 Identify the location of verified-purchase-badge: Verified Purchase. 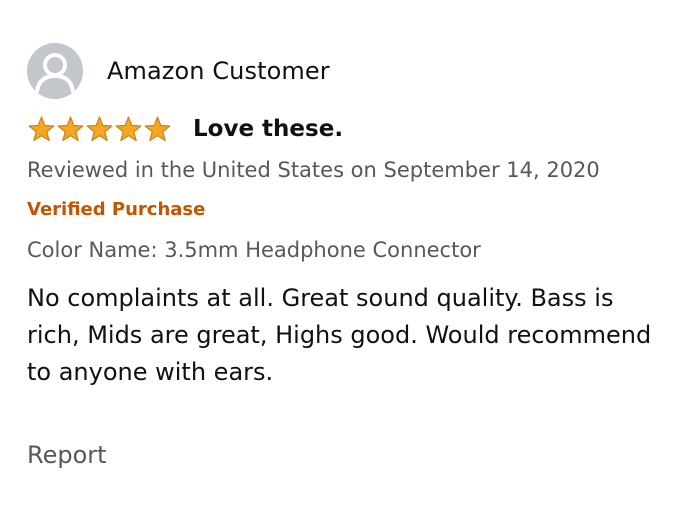
(352, 209).